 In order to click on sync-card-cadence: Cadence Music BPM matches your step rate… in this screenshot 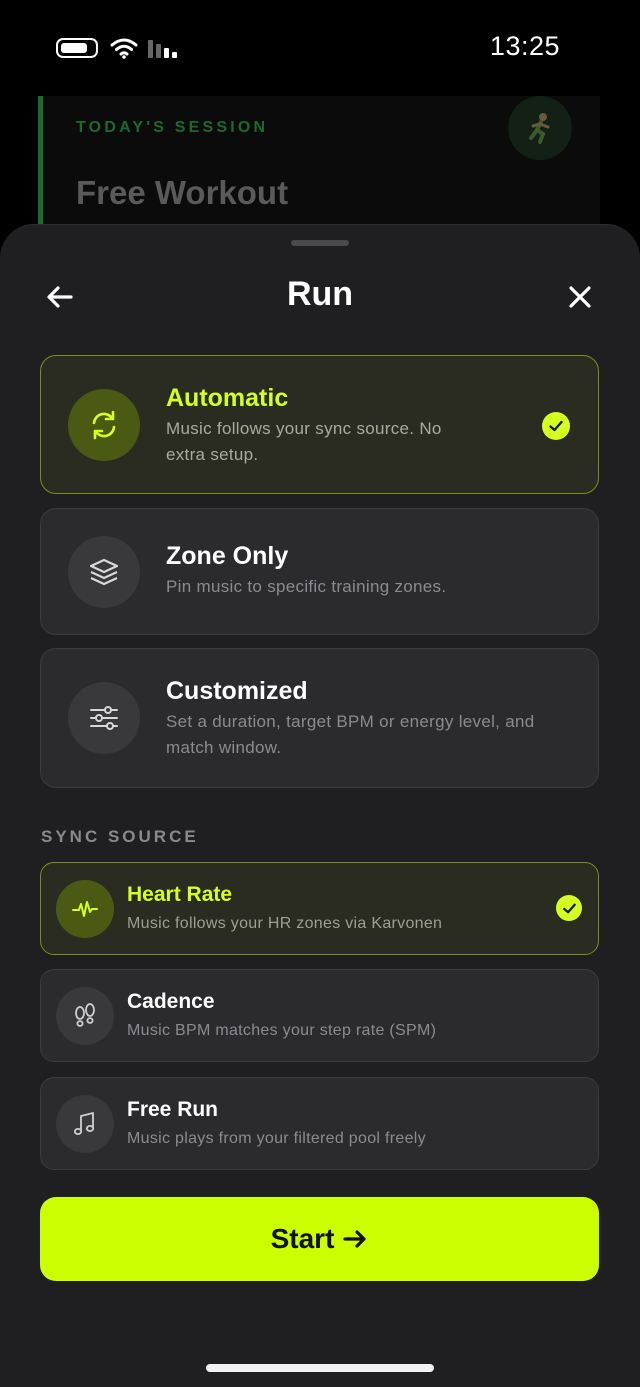, I will do `click(319, 1015)`.